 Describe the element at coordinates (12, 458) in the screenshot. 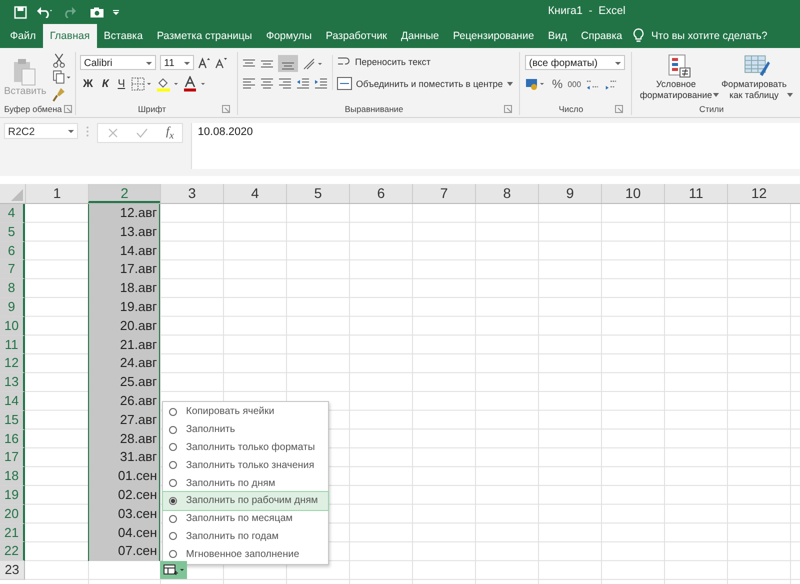

I see `row-header: 17` at that location.